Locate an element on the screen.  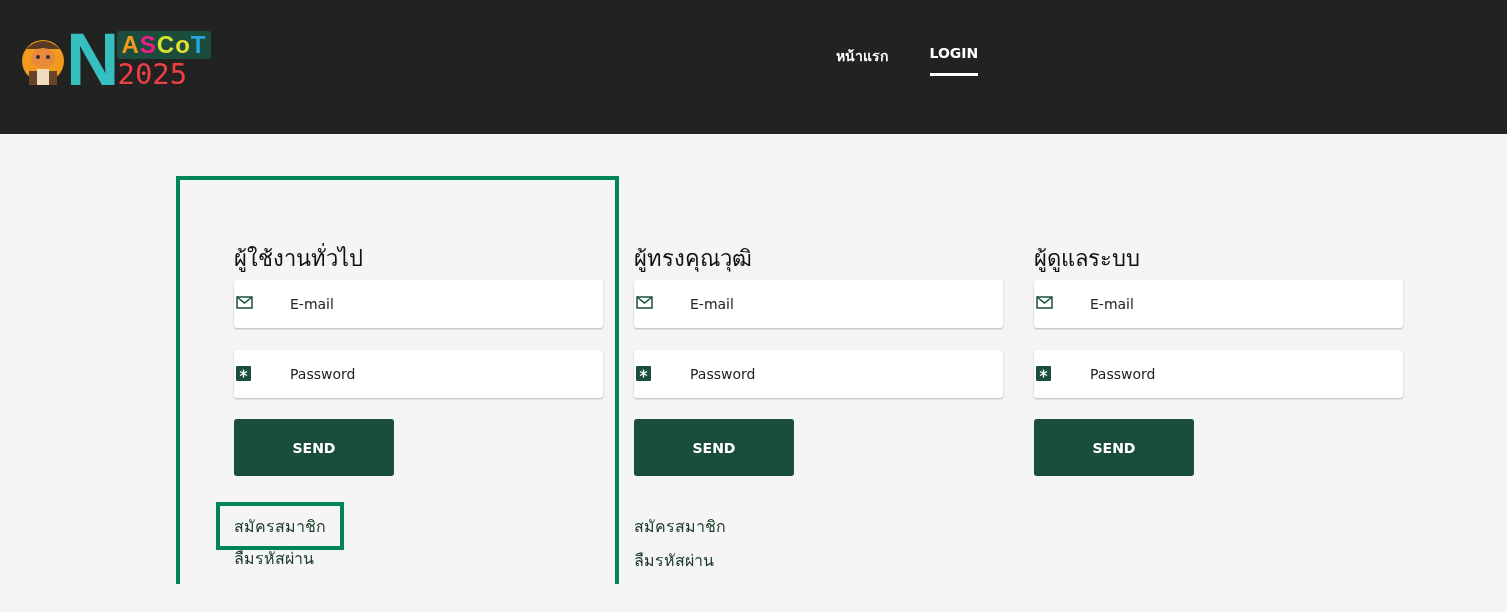
nav-link: LOGIN is located at coordinates (954, 60).